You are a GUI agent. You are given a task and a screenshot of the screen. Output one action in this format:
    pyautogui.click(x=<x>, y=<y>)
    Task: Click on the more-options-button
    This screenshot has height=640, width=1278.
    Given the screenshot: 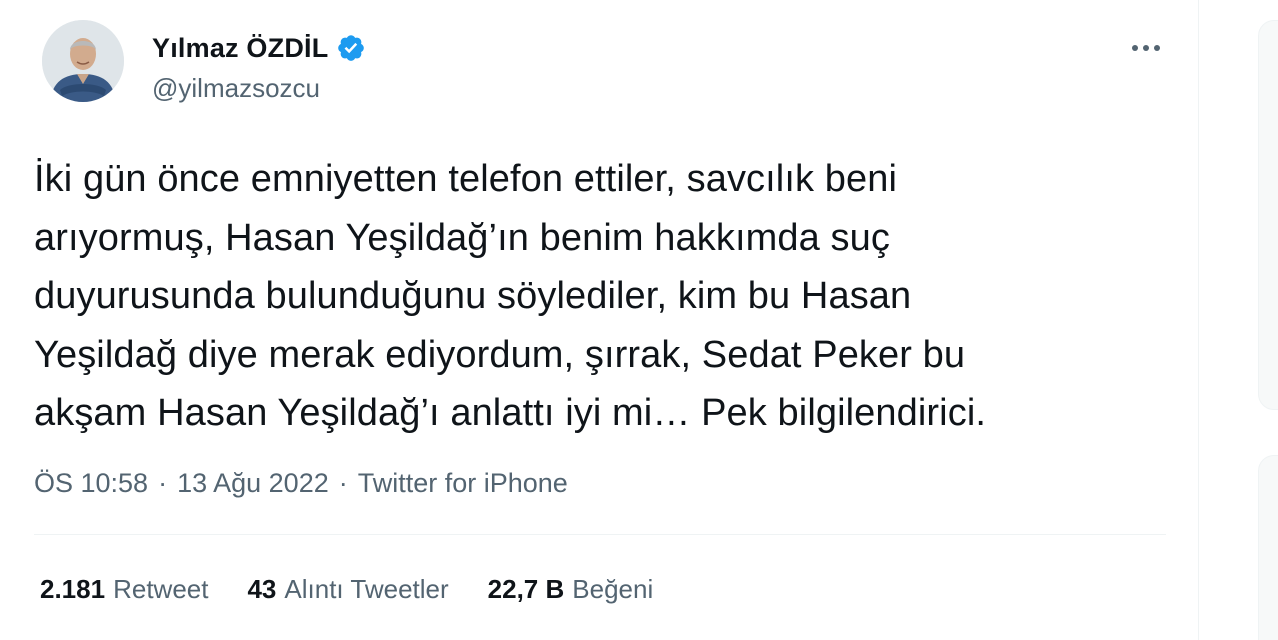 What is the action you would take?
    pyautogui.click(x=1146, y=48)
    